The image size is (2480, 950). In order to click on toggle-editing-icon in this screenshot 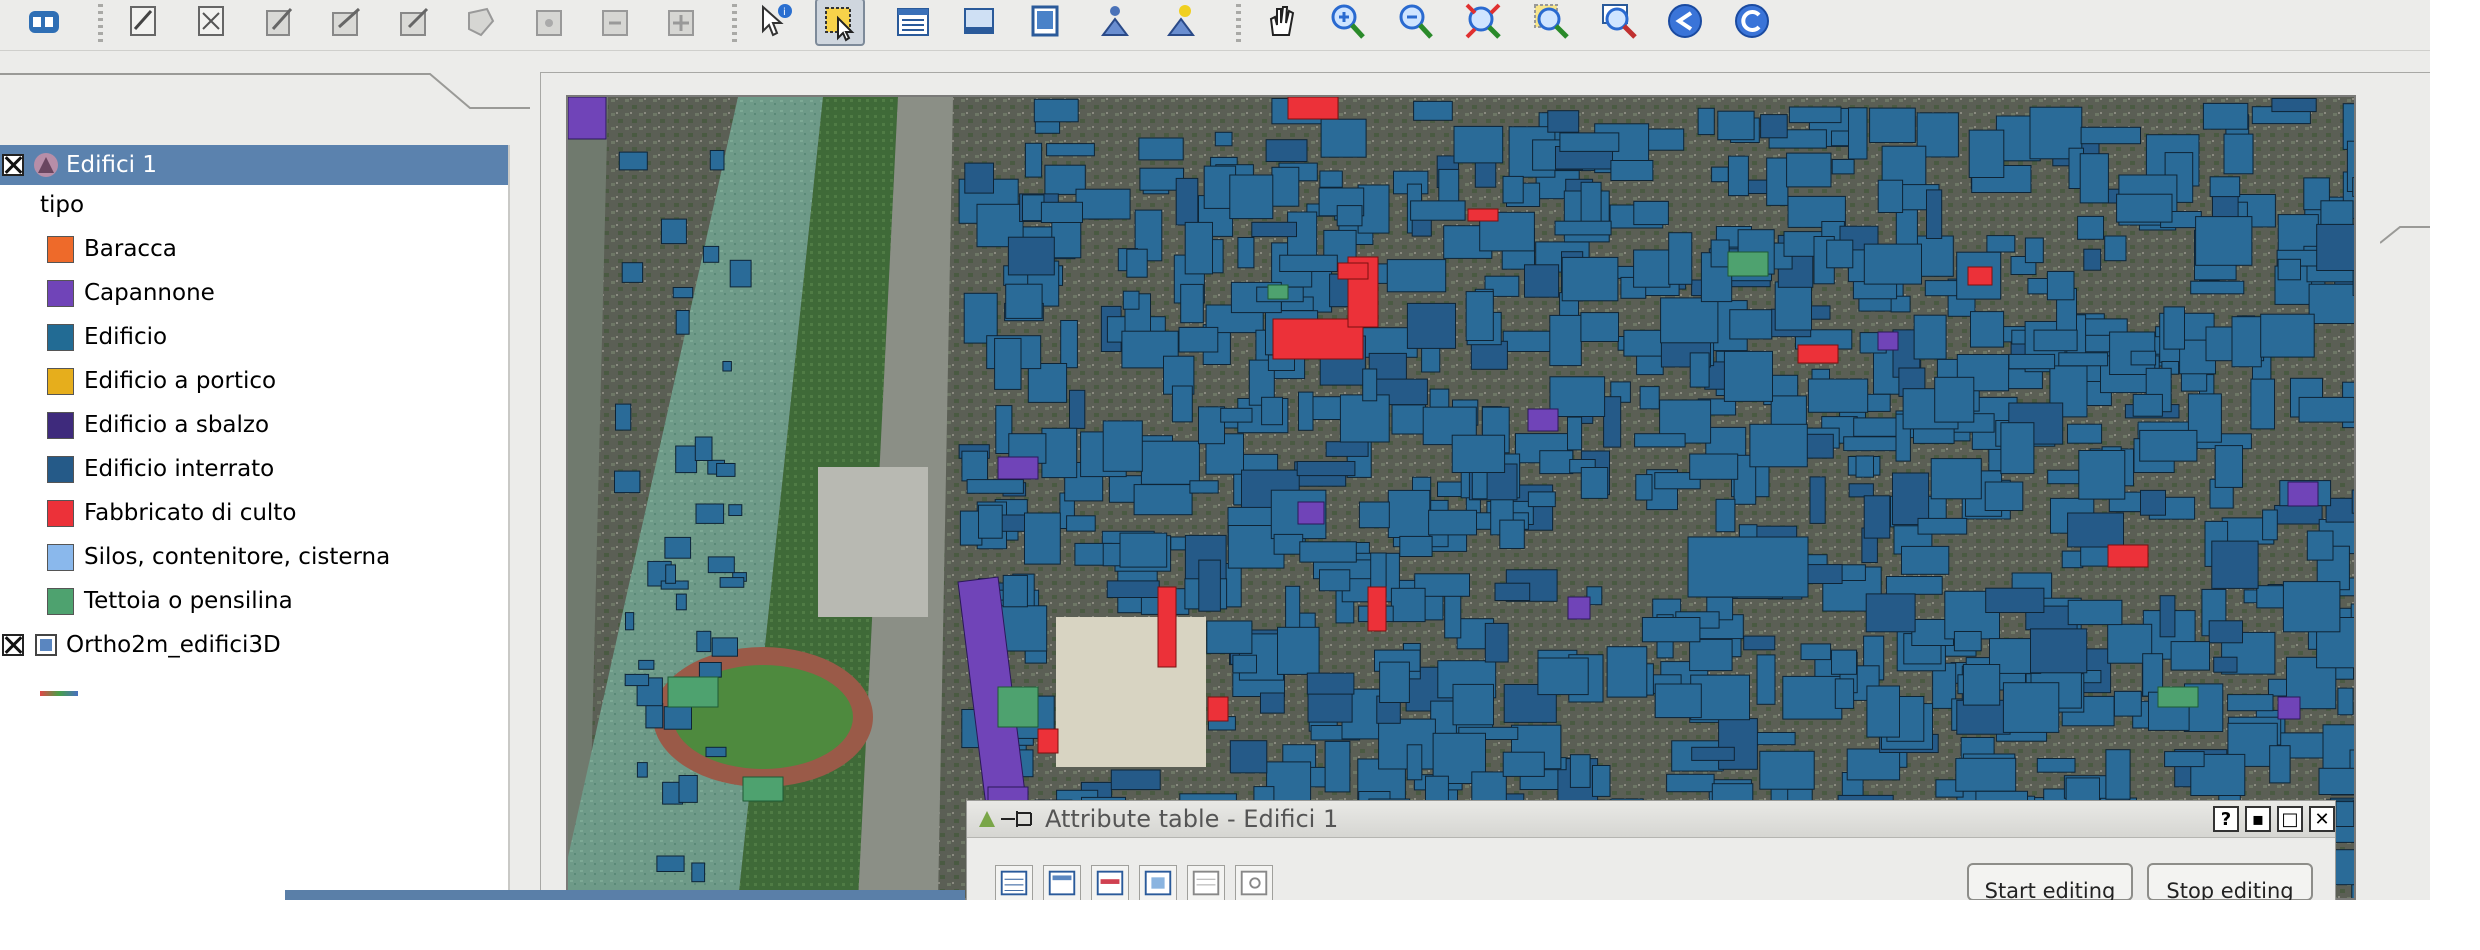, I will do `click(143, 21)`.